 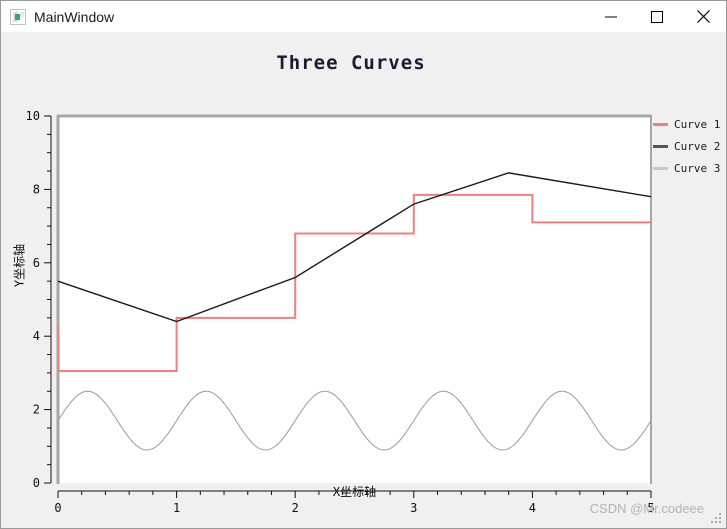 I want to click on x-tick-label: 1, so click(x=176, y=508).